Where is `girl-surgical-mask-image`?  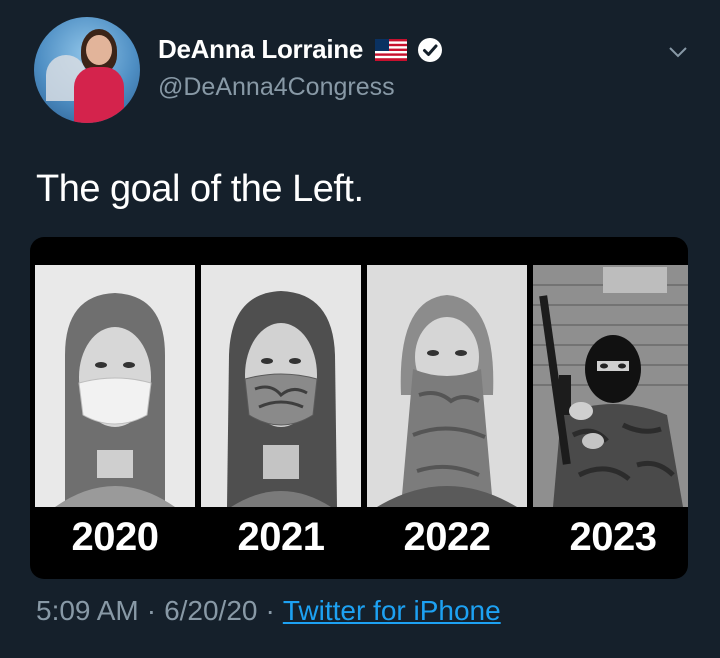
girl-surgical-mask-image is located at coordinates (115, 386).